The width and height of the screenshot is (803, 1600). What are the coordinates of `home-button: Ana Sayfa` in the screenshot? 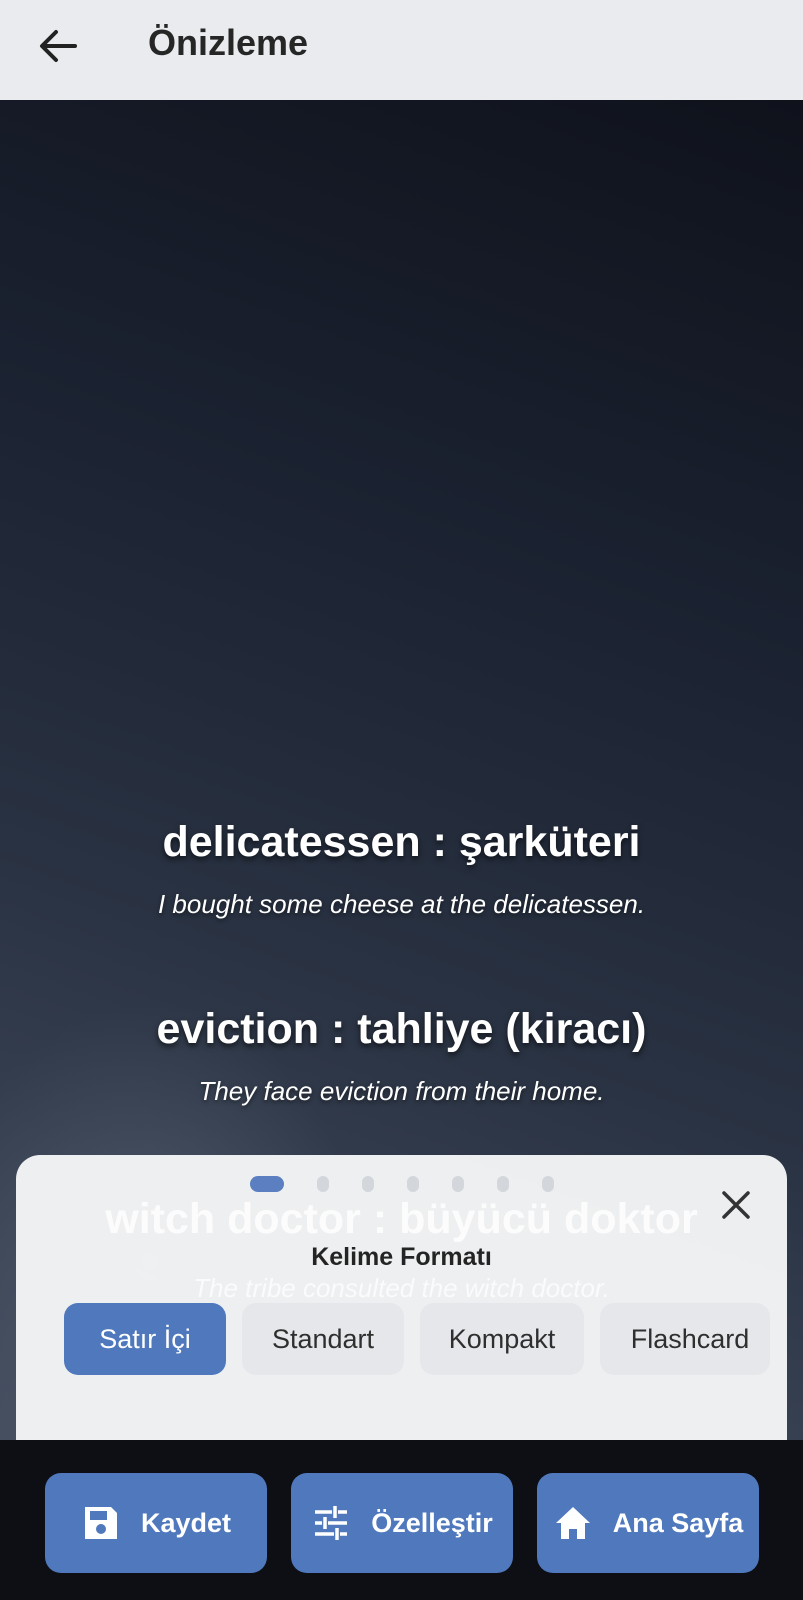 It's located at (648, 1523).